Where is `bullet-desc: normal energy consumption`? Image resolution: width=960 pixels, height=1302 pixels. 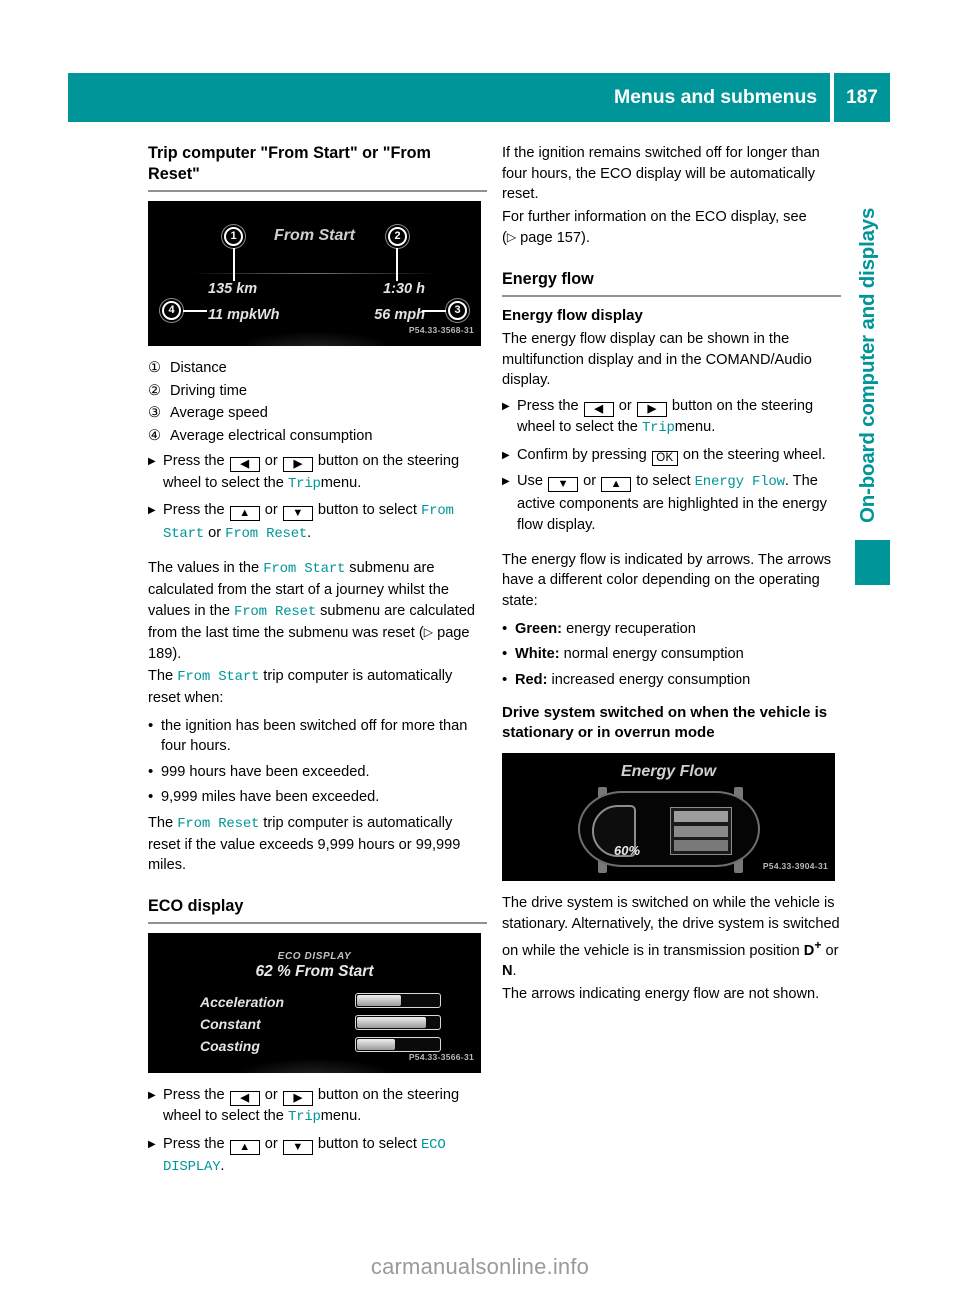 bullet-desc: normal energy consumption is located at coordinates (653, 654).